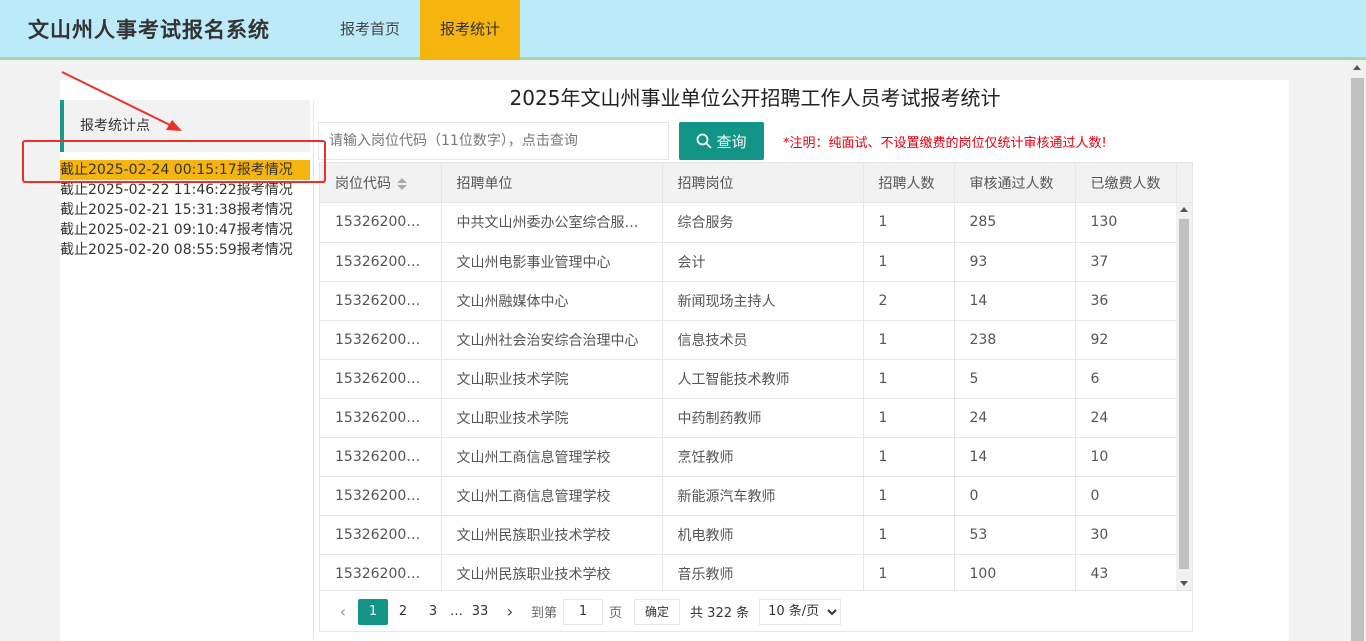 The height and width of the screenshot is (641, 1366). Describe the element at coordinates (470, 30) in the screenshot. I see `nav-statistics: 报考统计` at that location.